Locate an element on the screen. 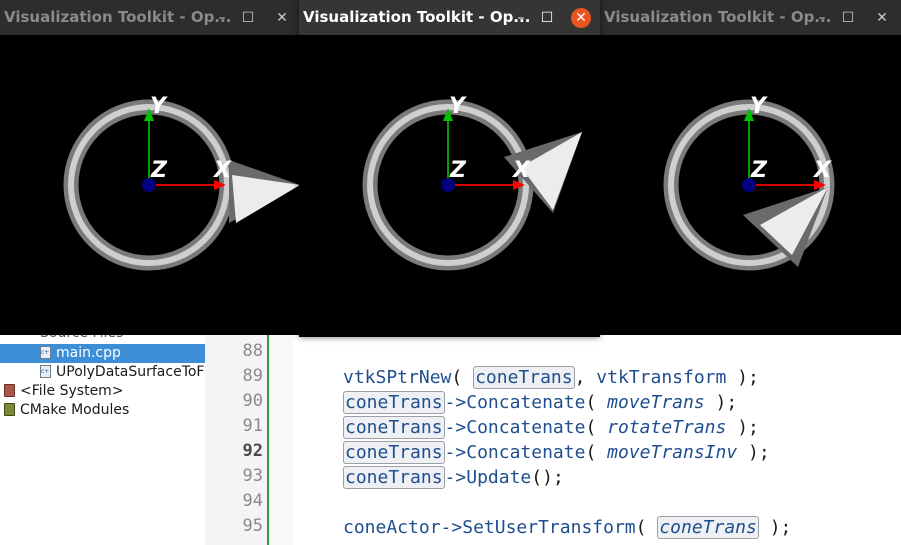 The height and width of the screenshot is (545, 901). code-line-90: coneTrans ->Concatenate( moveTrans ); is located at coordinates (540, 402).